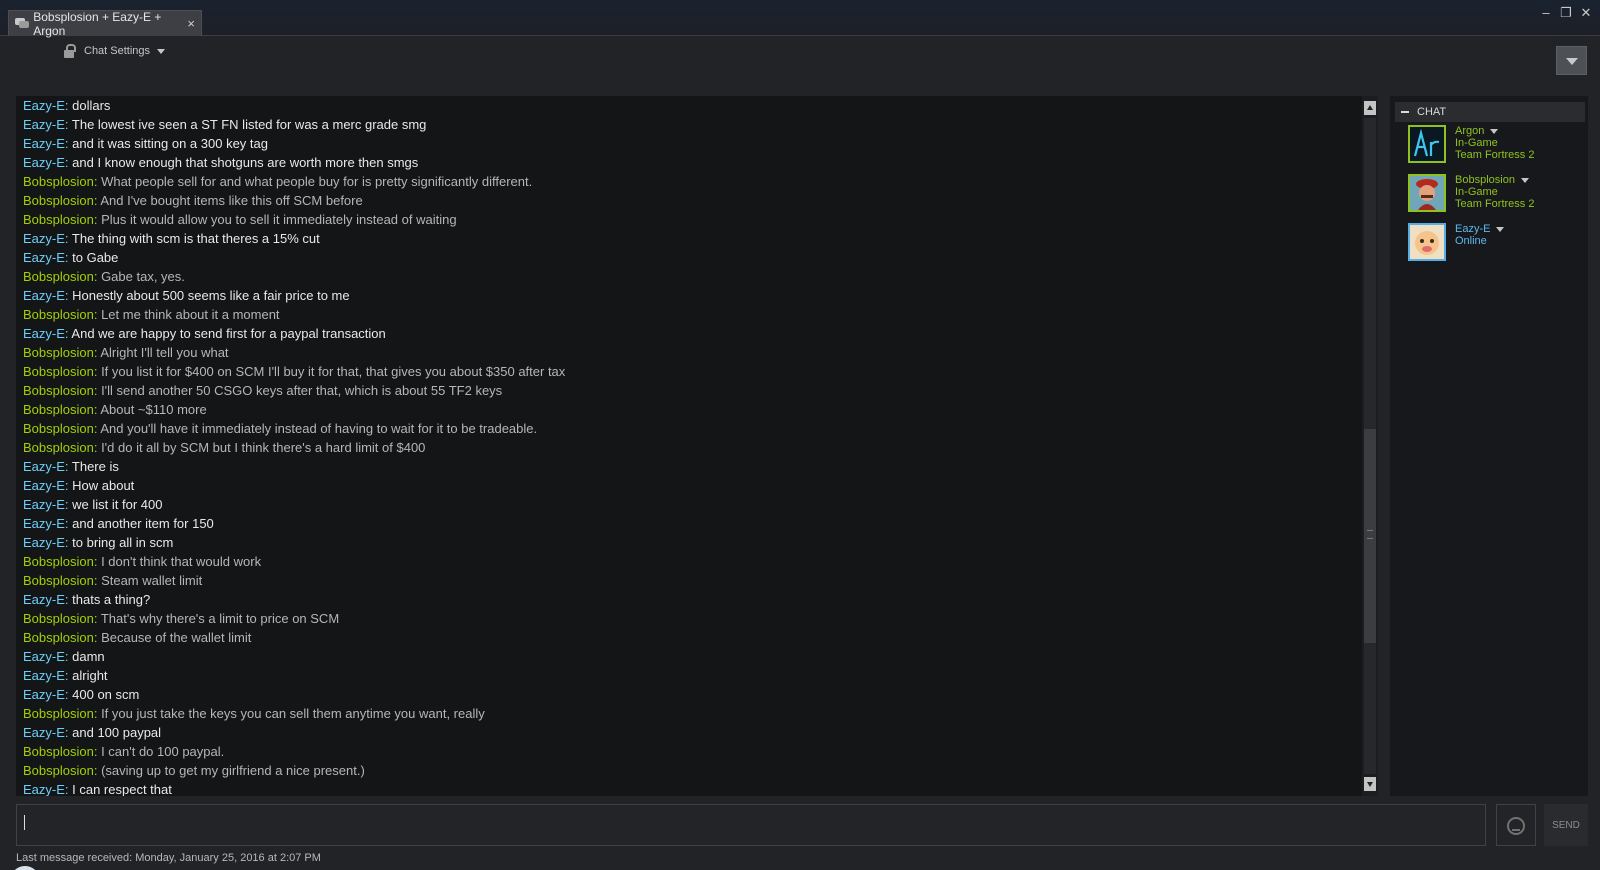 Image resolution: width=1600 pixels, height=870 pixels. What do you see at coordinates (1496, 145) in the screenshot?
I see `member-argon: Argon In-Game Team Fortress 2` at bounding box center [1496, 145].